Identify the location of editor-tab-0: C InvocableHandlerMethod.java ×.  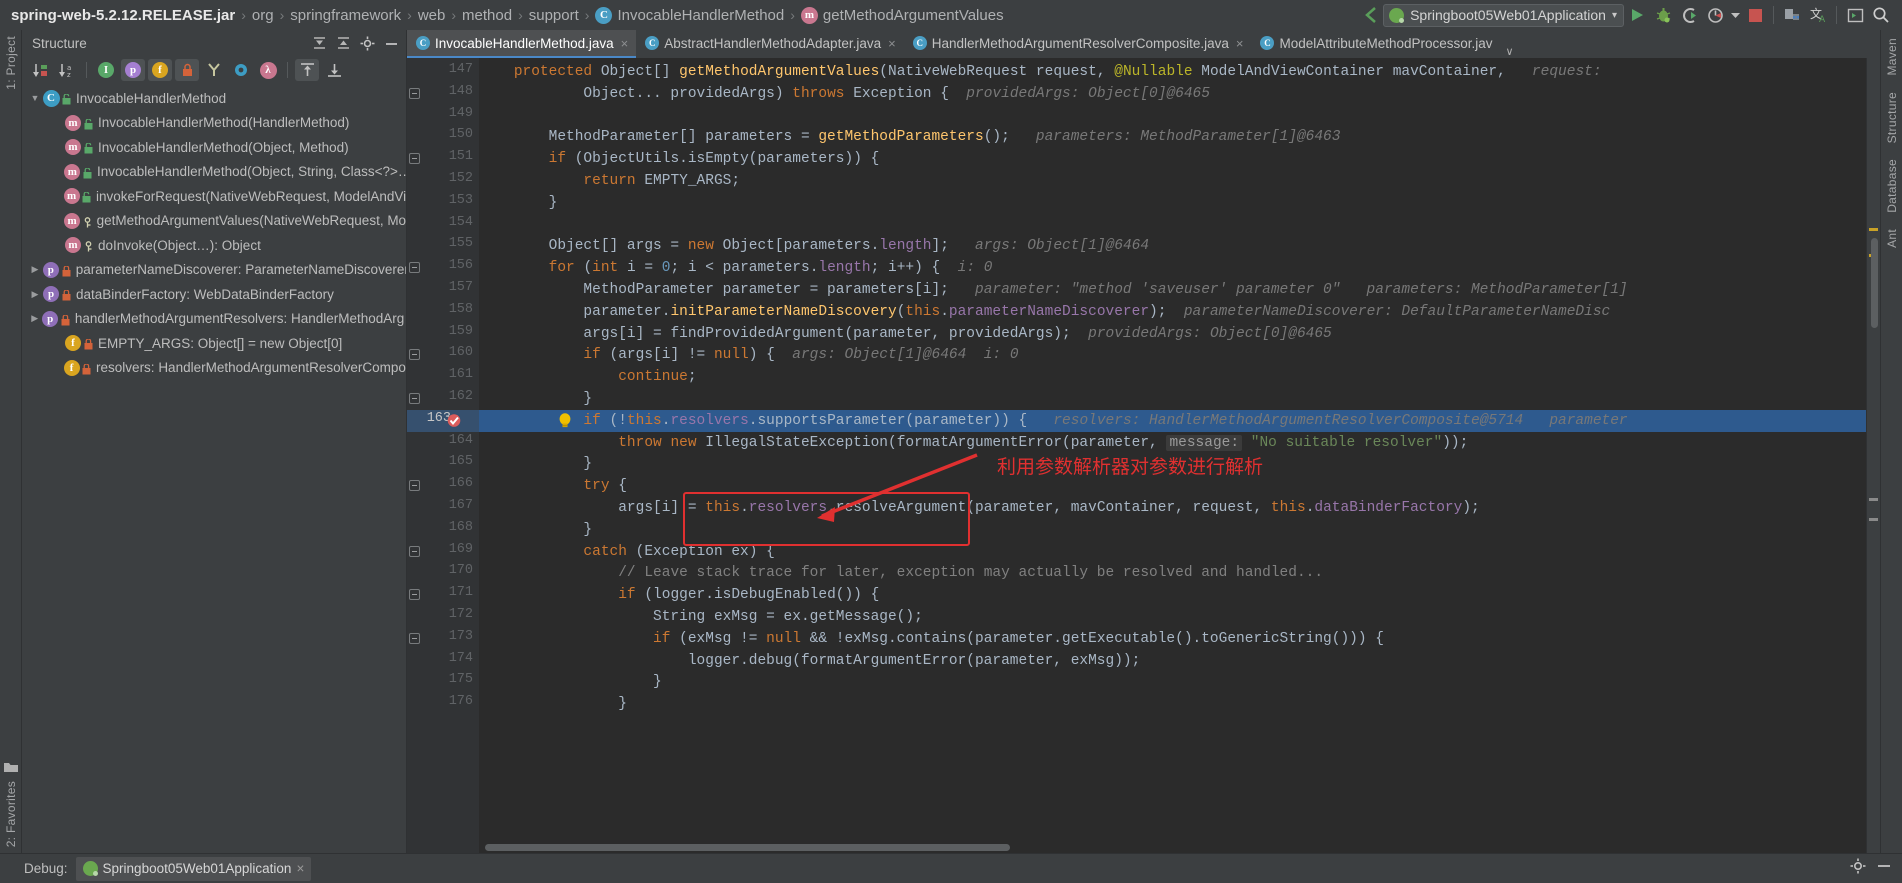
(522, 44).